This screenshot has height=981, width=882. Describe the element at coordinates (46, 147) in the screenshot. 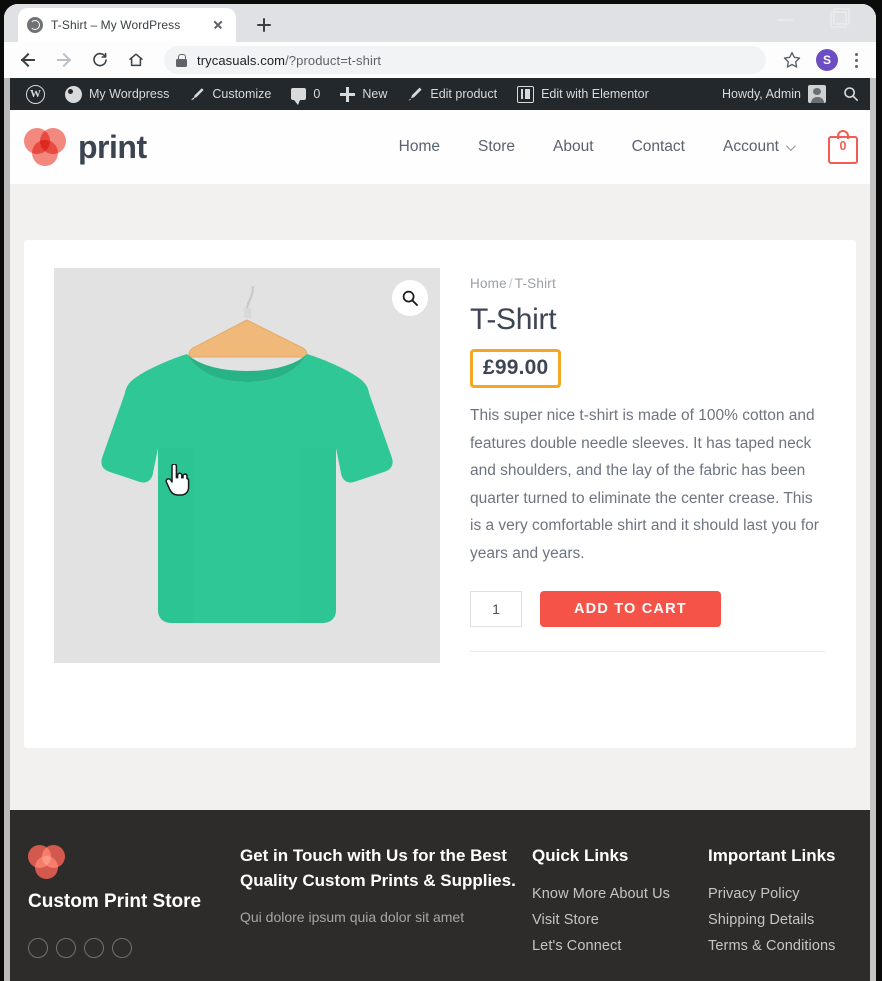

I see `print-logo-icon` at that location.